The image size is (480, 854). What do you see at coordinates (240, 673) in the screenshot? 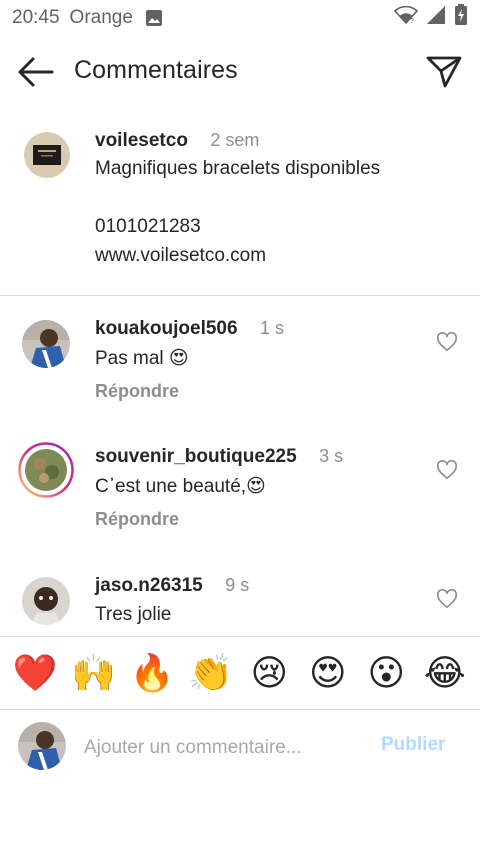
I see `emoji-bar: ❤️ 🙌 🔥 👏 😢 😍 😮 😂` at bounding box center [240, 673].